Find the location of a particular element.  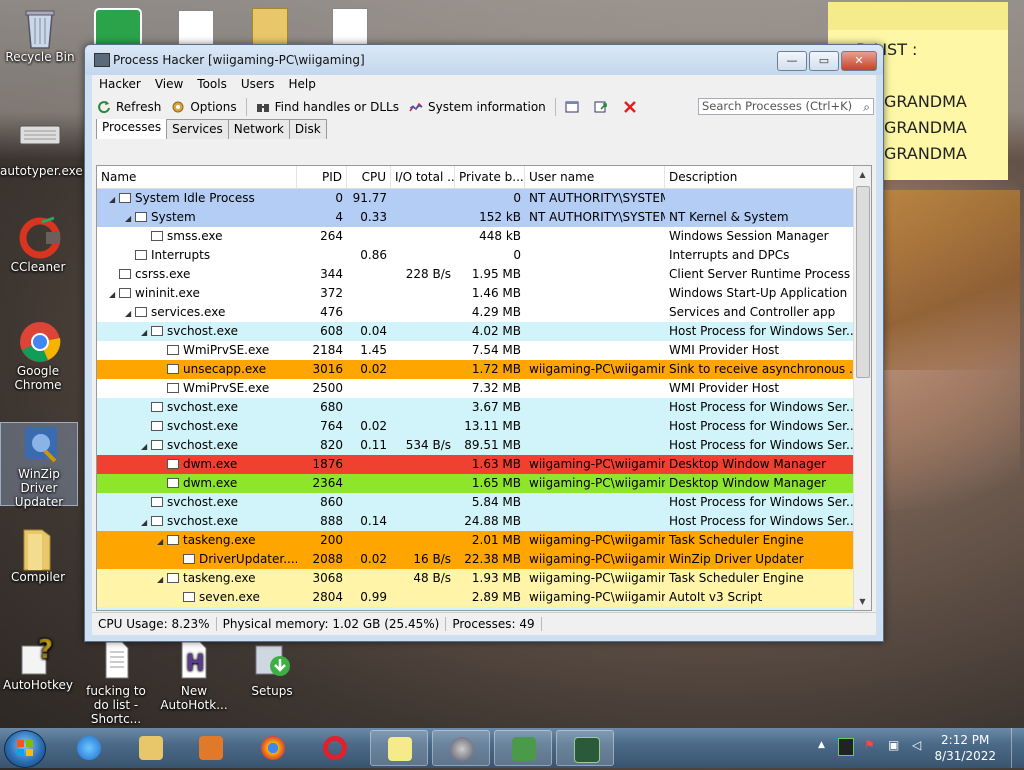

column-header-name: Name is located at coordinates (197, 177).